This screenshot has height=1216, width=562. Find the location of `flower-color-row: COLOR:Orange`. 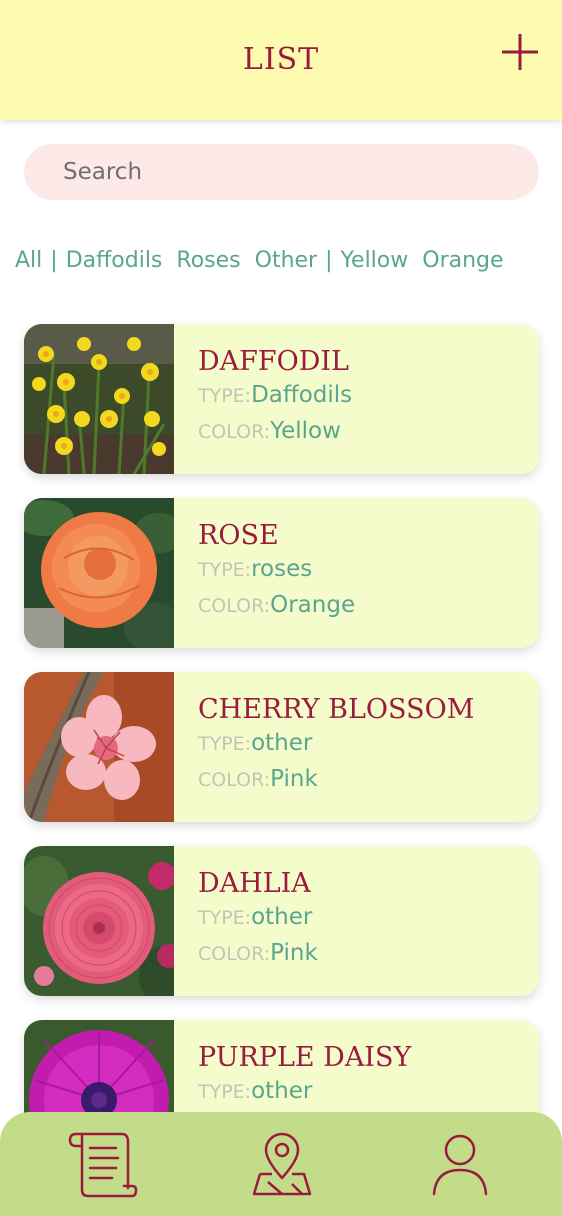

flower-color-row: COLOR:Orange is located at coordinates (276, 605).